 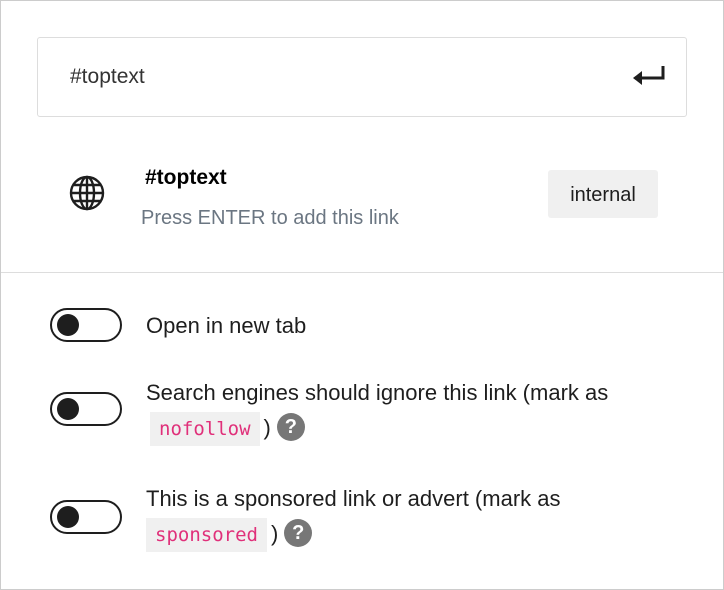 What do you see at coordinates (87, 193) in the screenshot?
I see `globe-icon` at bounding box center [87, 193].